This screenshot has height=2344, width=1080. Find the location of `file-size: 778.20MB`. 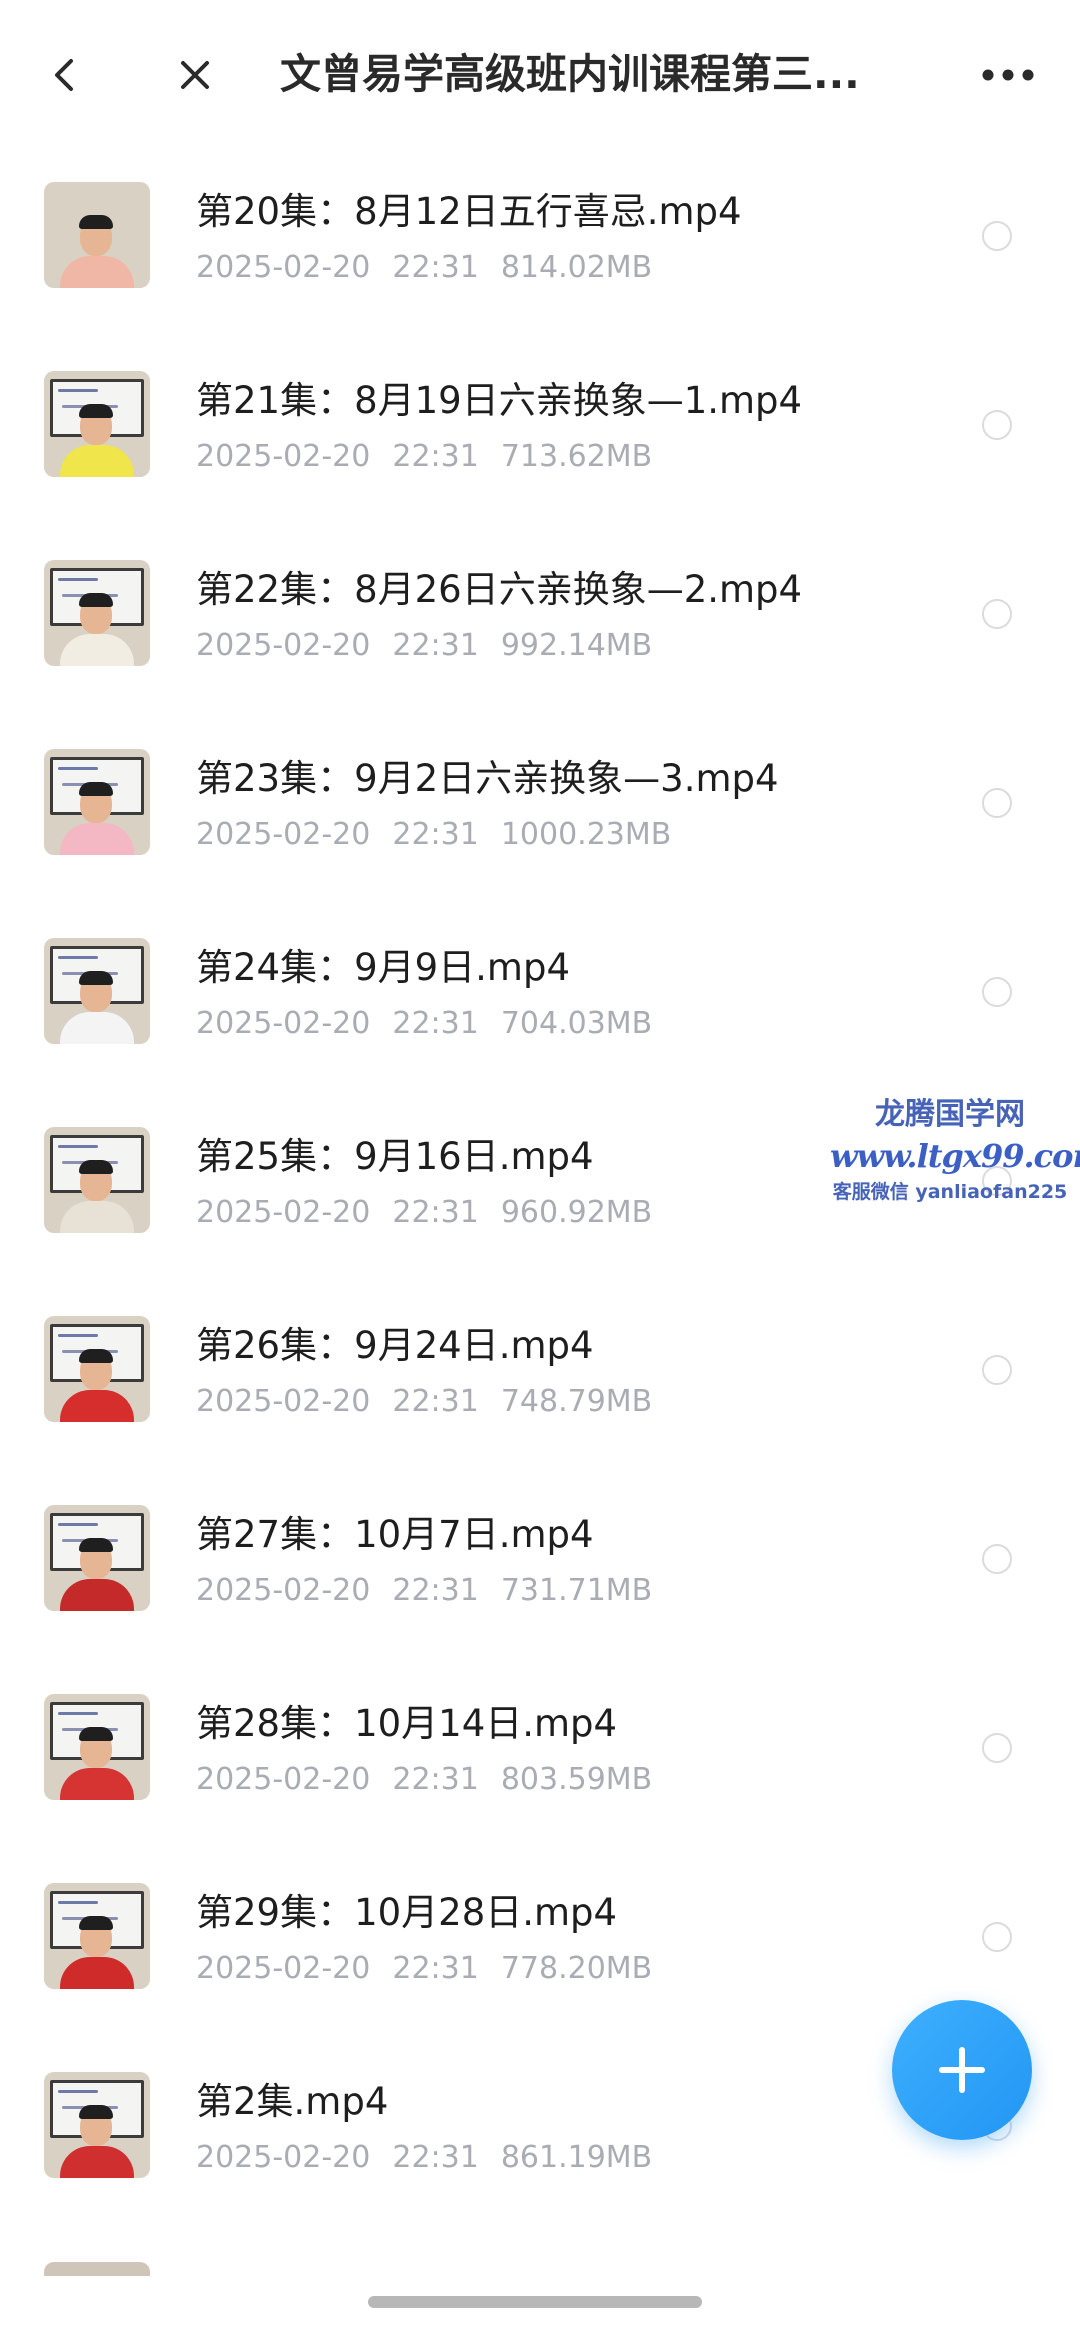

file-size: 778.20MB is located at coordinates (576, 1968).